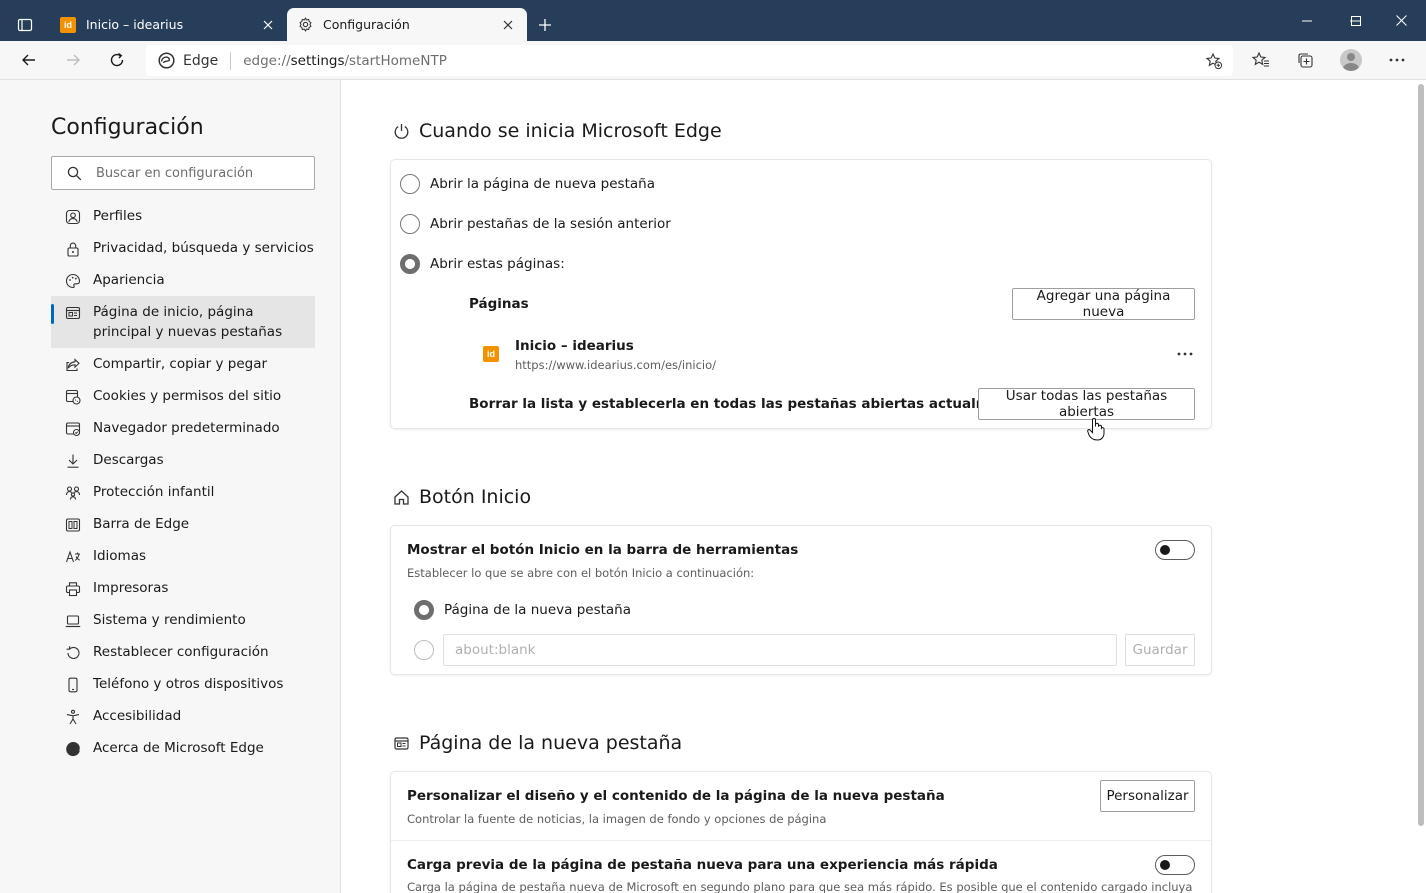 This screenshot has height=893, width=1426. I want to click on home-option-url, so click(429, 650).